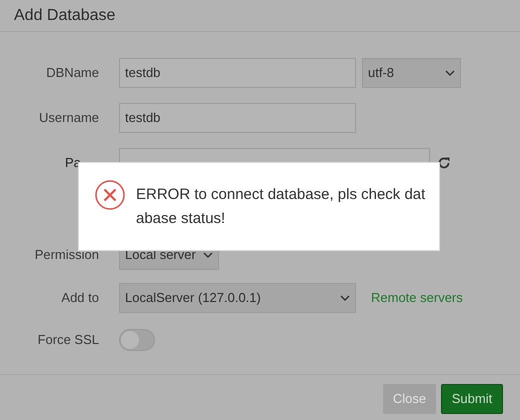 The height and width of the screenshot is (420, 520). What do you see at coordinates (65, 16) in the screenshot?
I see `dialog-title: Add Database` at bounding box center [65, 16].